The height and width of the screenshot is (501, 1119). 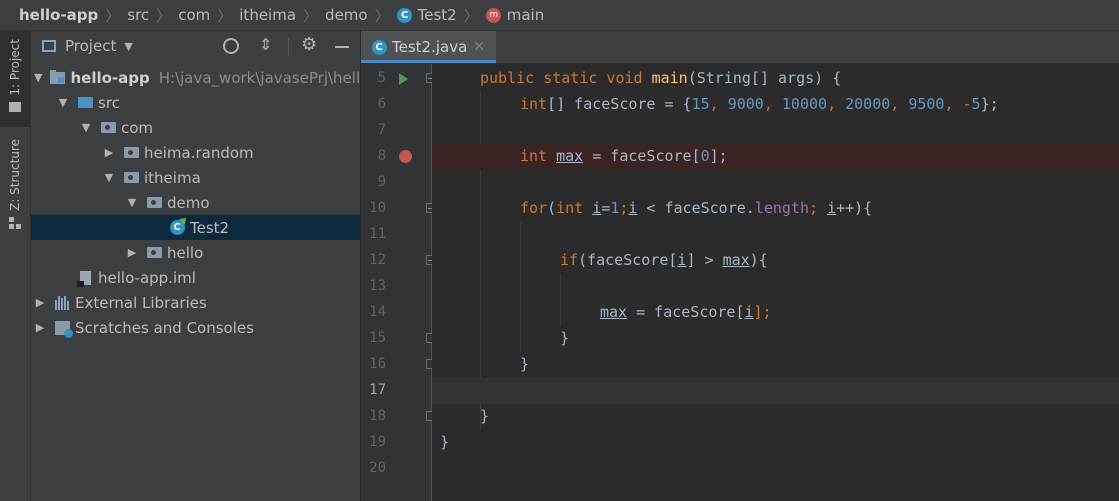 I want to click on close-icon: ✕, so click(x=479, y=47).